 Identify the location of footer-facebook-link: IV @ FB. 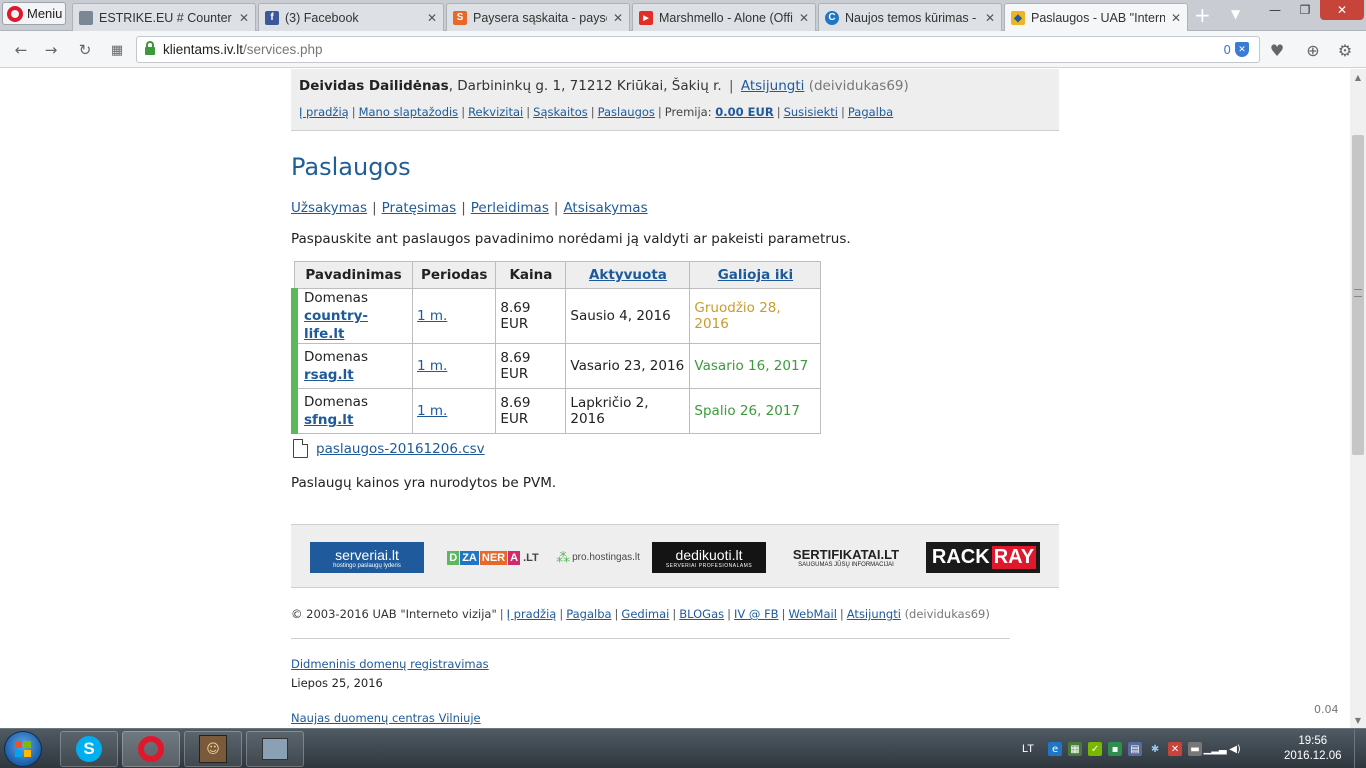
(756, 614).